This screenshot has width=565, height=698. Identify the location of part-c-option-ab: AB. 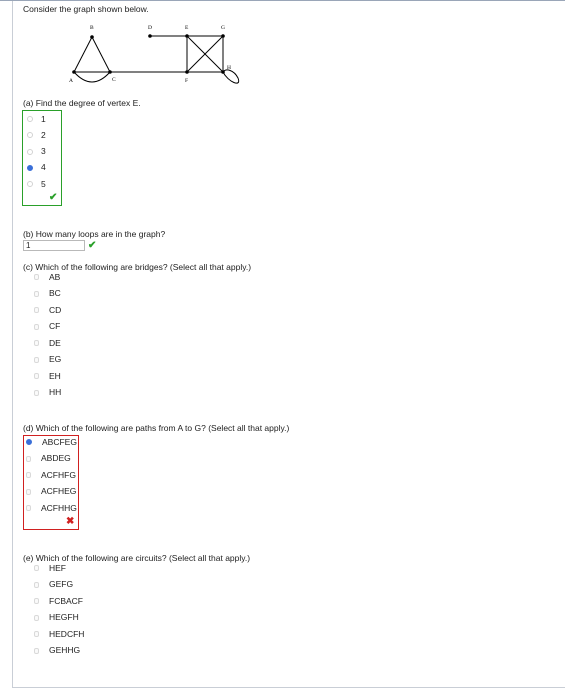
(47, 277).